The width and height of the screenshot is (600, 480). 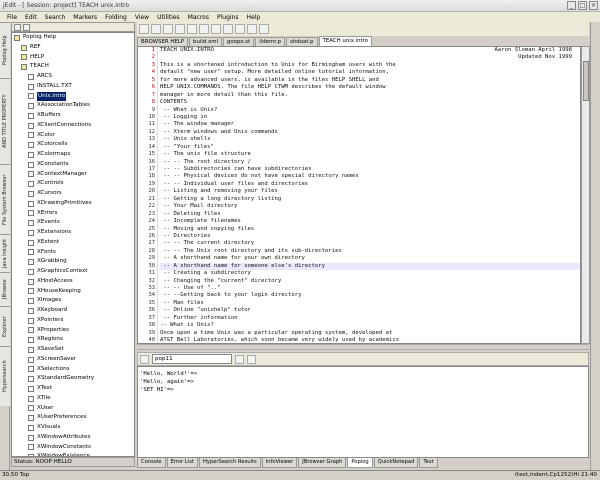 What do you see at coordinates (370, 318) in the screenshot?
I see `code-line: -- Further information` at bounding box center [370, 318].